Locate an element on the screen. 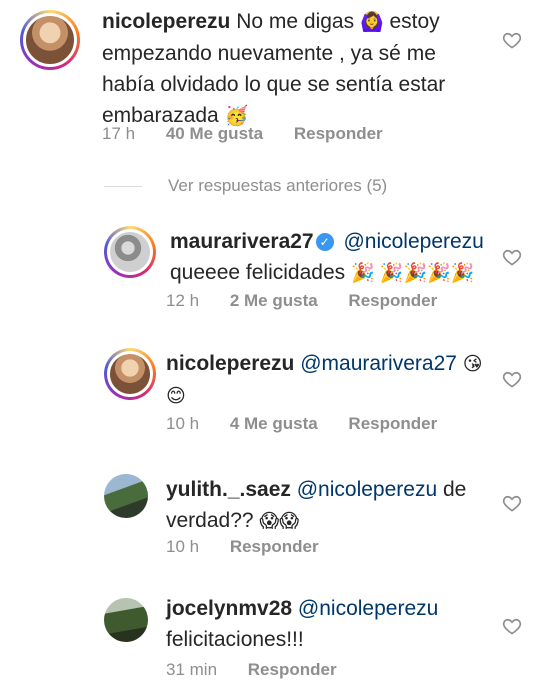 The height and width of the screenshot is (690, 556). emoji: 🙆‍♀️ is located at coordinates (371, 22).